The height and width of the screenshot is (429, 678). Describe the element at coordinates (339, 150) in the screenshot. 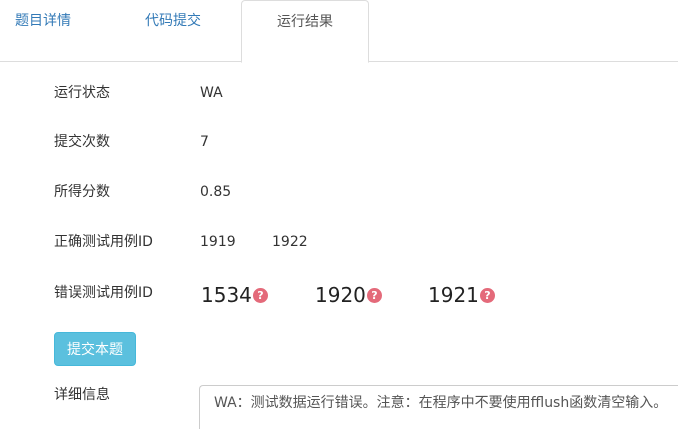

I see `submit-count-row: 提交次数 7` at that location.